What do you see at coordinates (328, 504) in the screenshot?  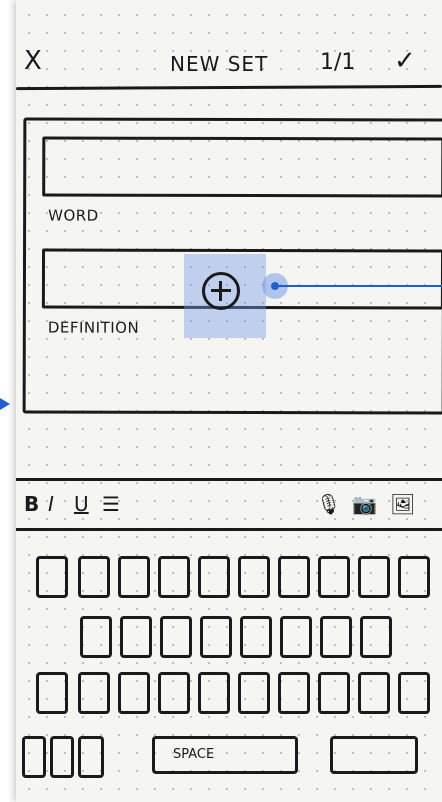 I see `microphone-icon: 🎙` at bounding box center [328, 504].